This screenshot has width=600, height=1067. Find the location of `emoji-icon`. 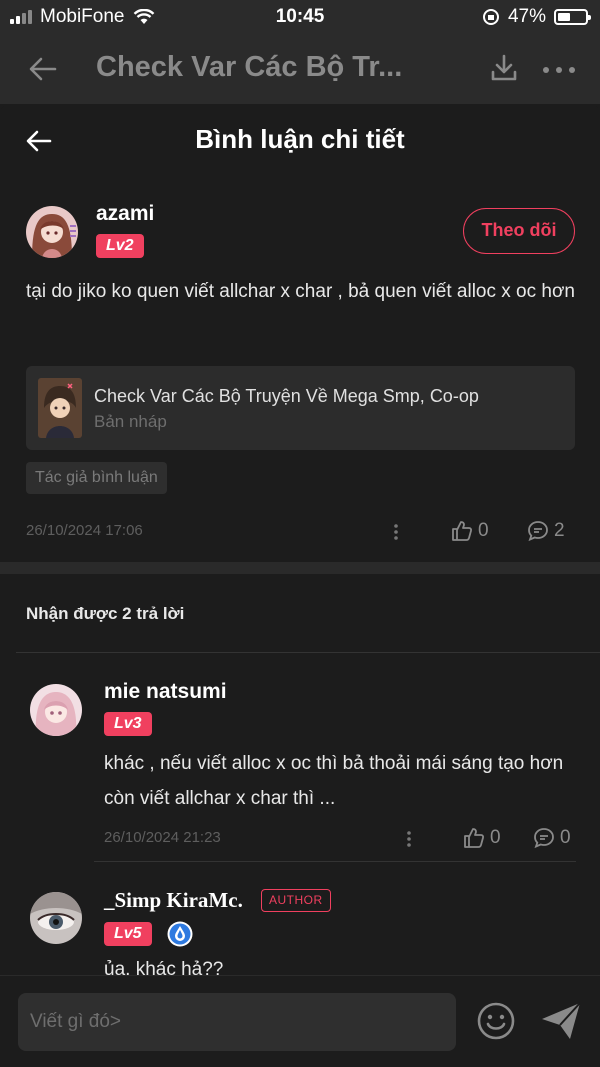

emoji-icon is located at coordinates (496, 1021).